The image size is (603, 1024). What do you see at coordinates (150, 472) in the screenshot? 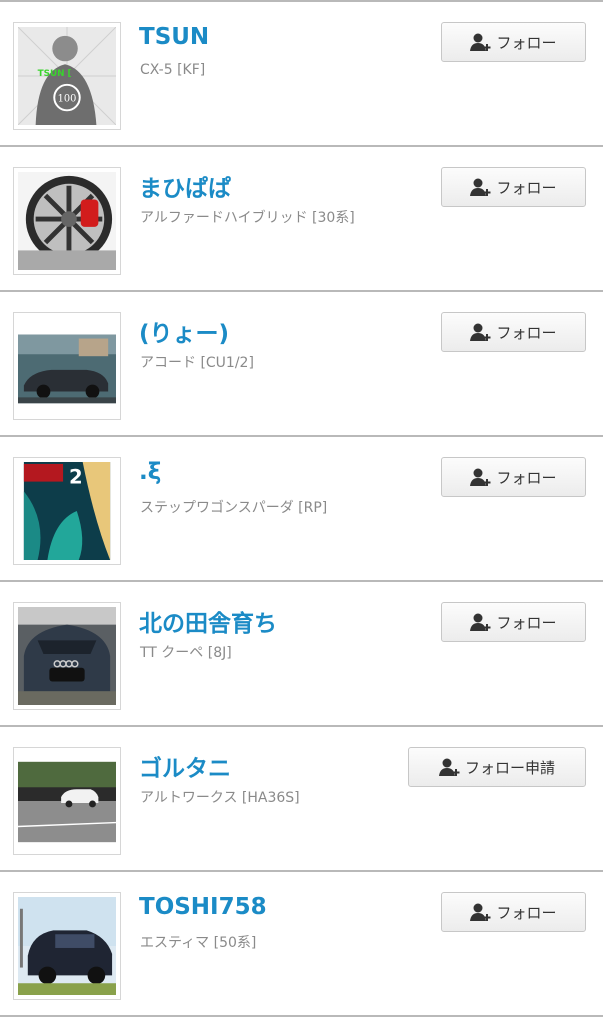
I see `user-name: .ξ` at bounding box center [150, 472].